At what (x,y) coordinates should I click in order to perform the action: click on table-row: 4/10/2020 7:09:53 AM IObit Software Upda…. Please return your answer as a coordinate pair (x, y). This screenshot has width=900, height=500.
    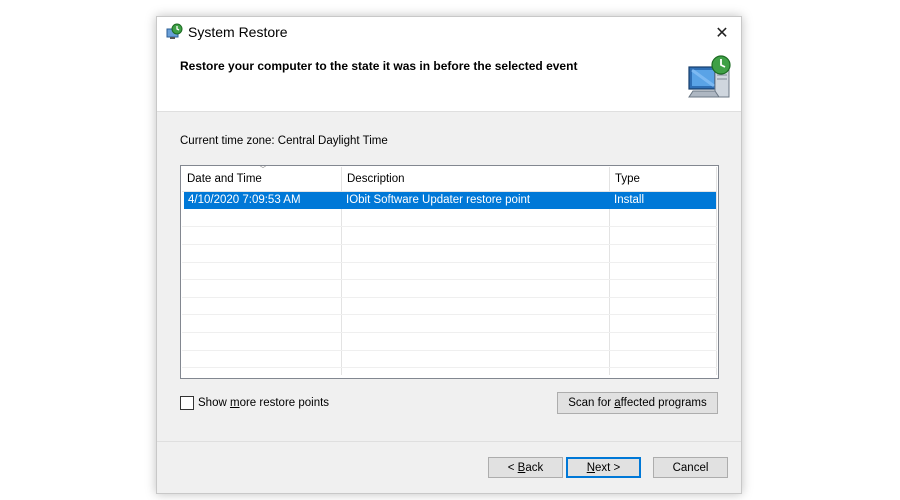
    Looking at the image, I should click on (450, 200).